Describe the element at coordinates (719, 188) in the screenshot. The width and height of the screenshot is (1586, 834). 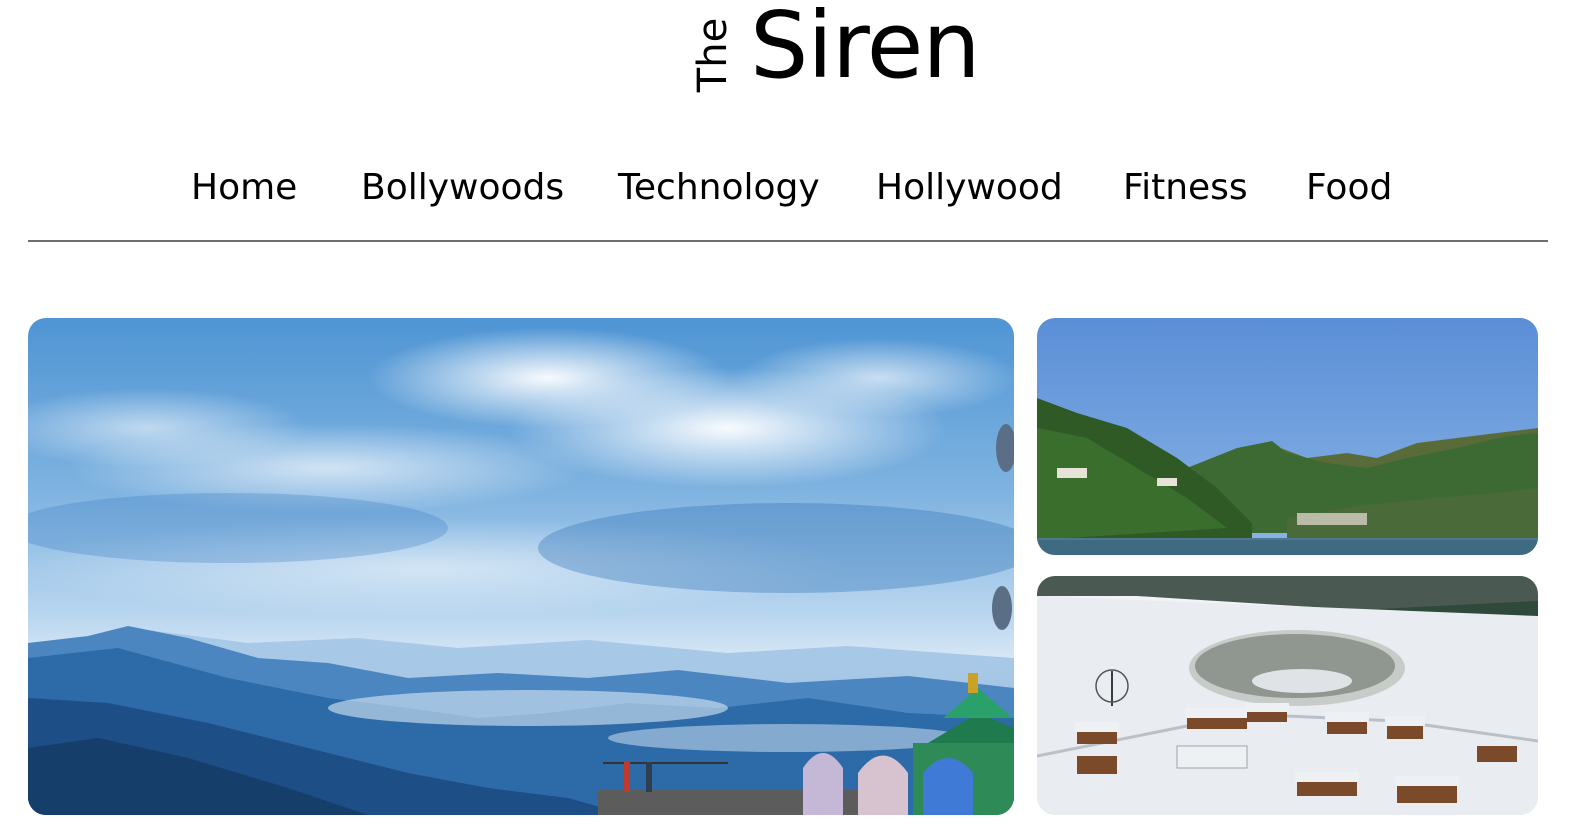
I see `nav-item-technology: Technology` at that location.